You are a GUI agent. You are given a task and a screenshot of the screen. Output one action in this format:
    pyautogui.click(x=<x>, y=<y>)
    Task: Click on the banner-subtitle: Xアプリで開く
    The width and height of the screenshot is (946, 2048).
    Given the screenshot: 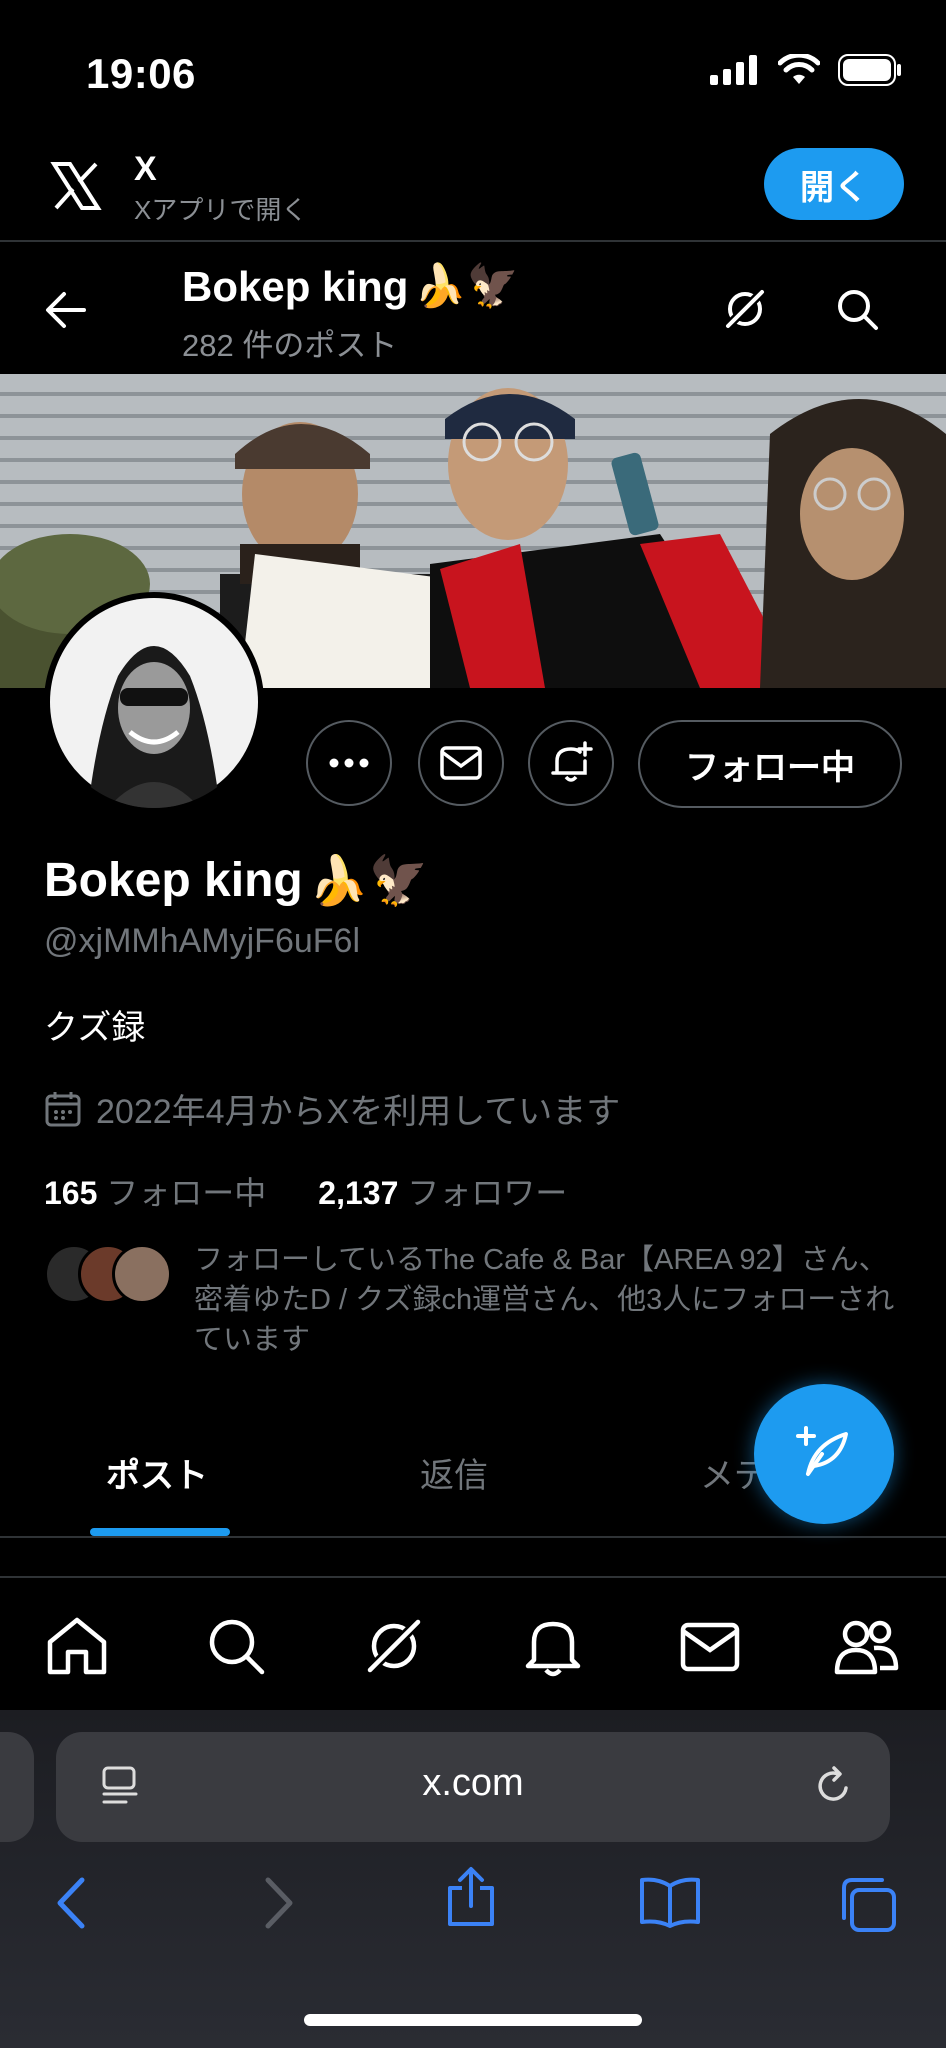 What is the action you would take?
    pyautogui.click(x=221, y=210)
    